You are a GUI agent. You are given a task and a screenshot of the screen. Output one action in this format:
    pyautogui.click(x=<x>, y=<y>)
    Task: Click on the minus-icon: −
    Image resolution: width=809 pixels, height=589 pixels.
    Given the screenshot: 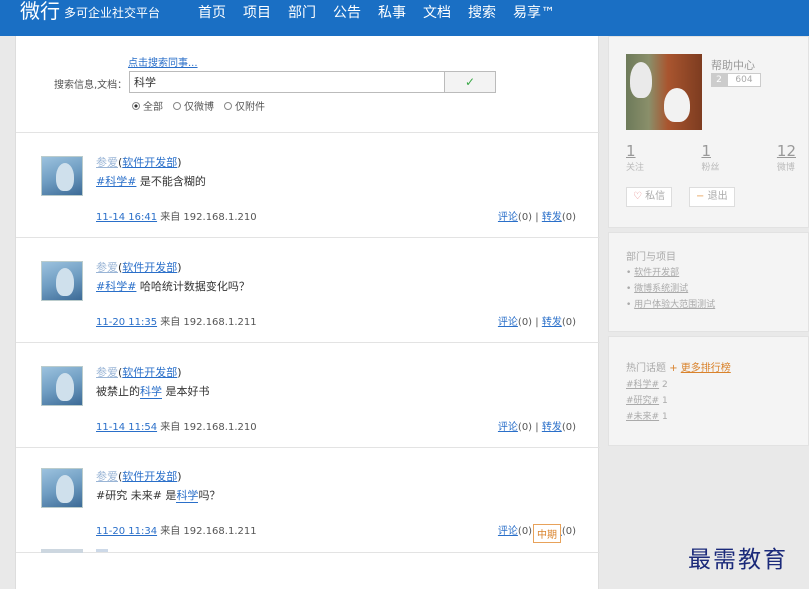 What is the action you would take?
    pyautogui.click(x=700, y=196)
    